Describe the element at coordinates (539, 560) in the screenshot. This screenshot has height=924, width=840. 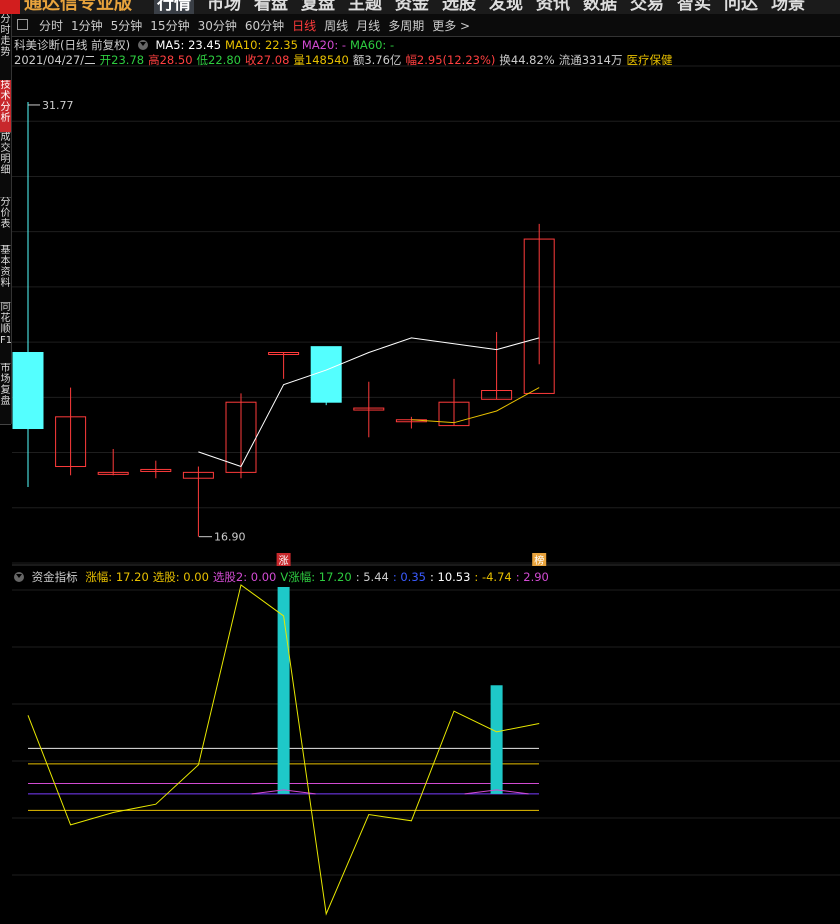
I see `badge-1: 榜` at that location.